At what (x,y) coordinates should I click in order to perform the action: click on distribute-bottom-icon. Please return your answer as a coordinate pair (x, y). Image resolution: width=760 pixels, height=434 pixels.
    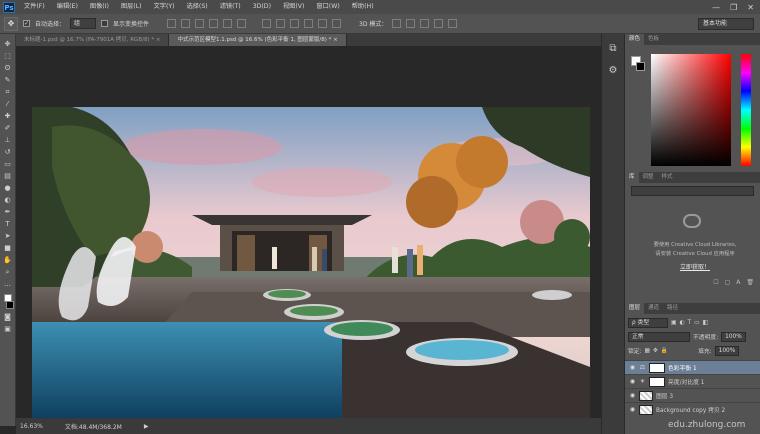
    Looking at the image, I should click on (295, 23).